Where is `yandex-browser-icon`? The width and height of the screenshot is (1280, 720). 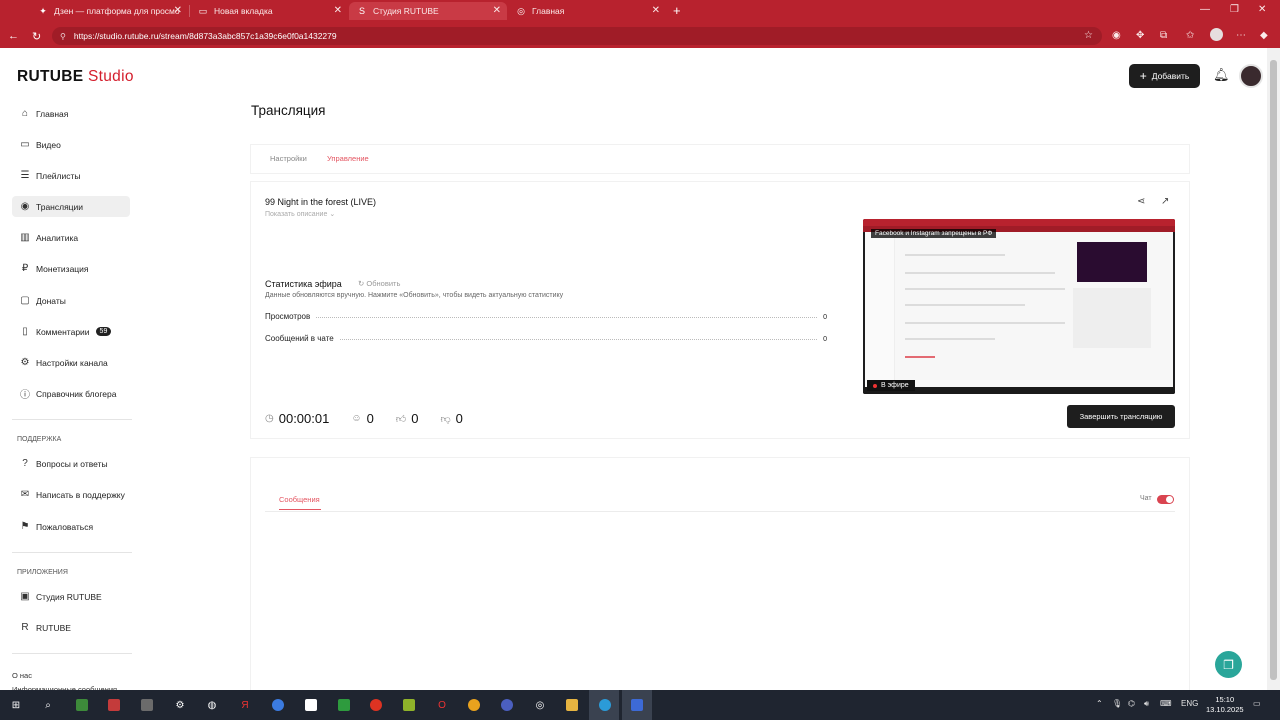 yandex-browser-icon is located at coordinates (507, 705).